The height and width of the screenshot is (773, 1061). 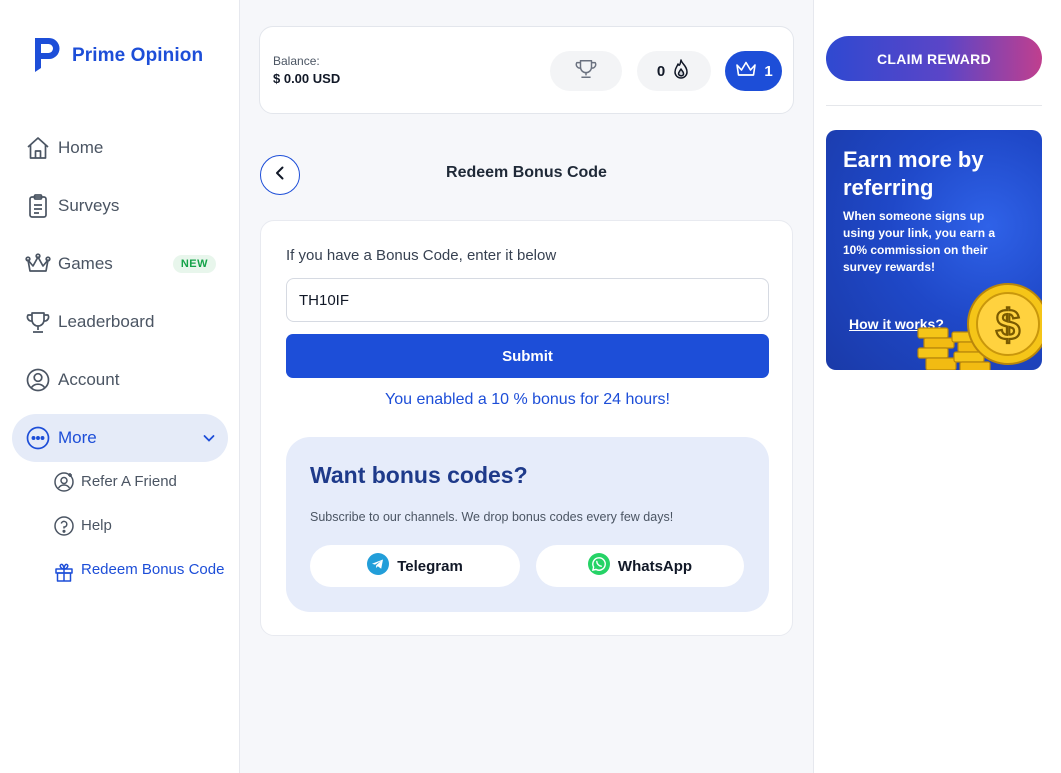 I want to click on home-icon, so click(x=38, y=148).